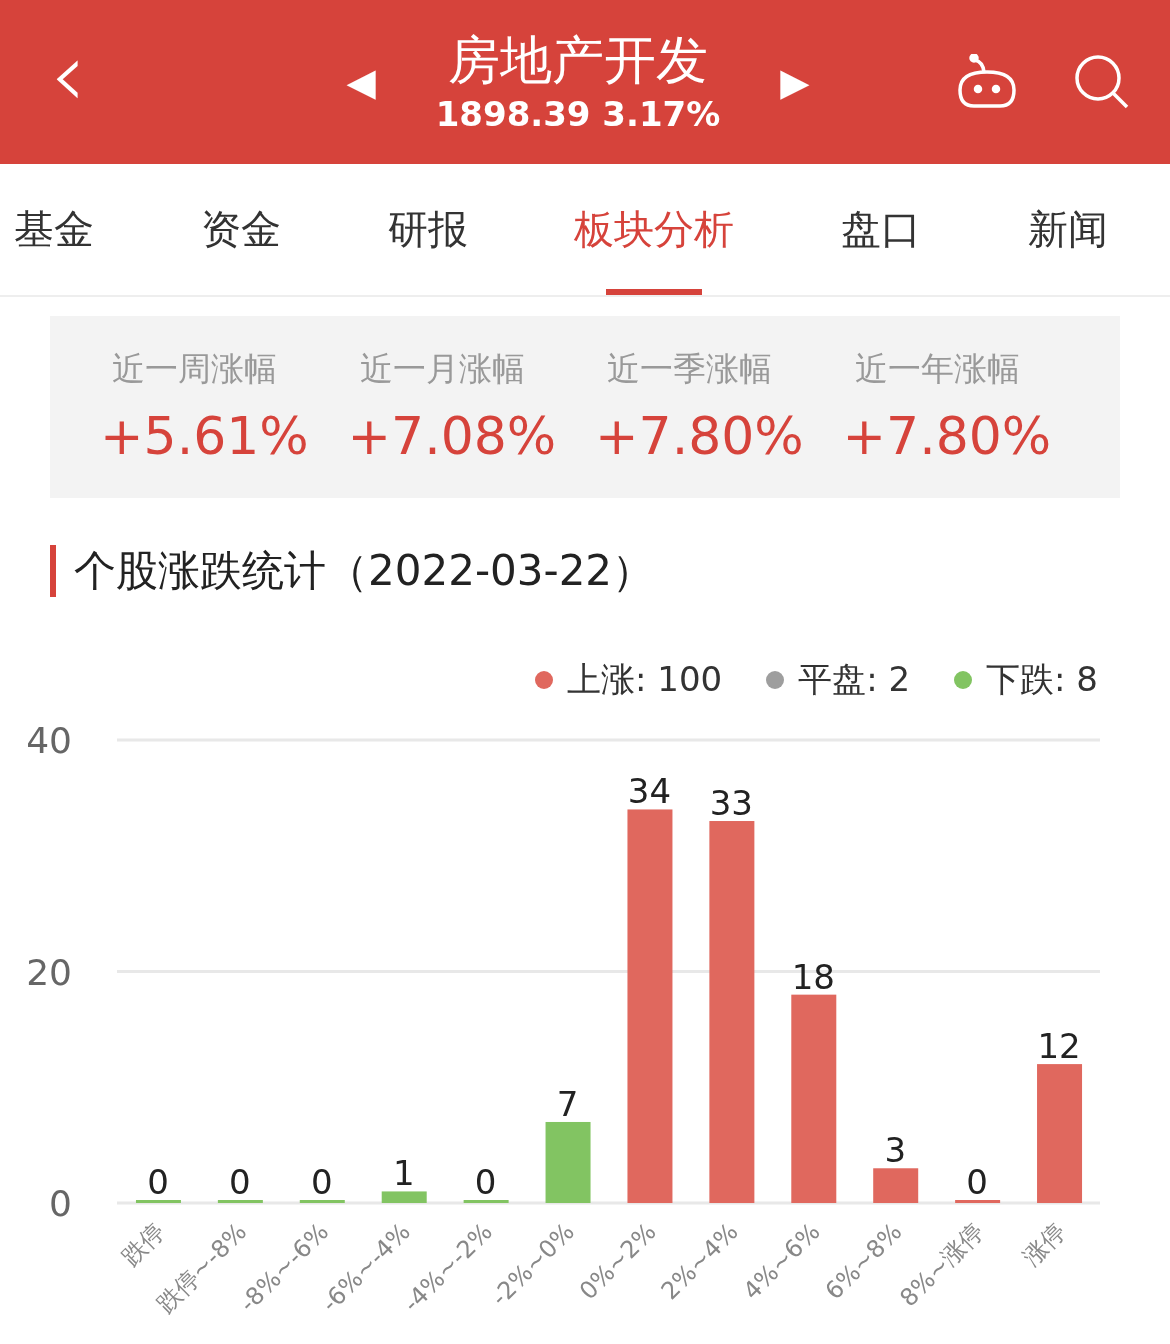 The image size is (1170, 1344). What do you see at coordinates (80, 75) in the screenshot?
I see `back-icon: ‹` at bounding box center [80, 75].